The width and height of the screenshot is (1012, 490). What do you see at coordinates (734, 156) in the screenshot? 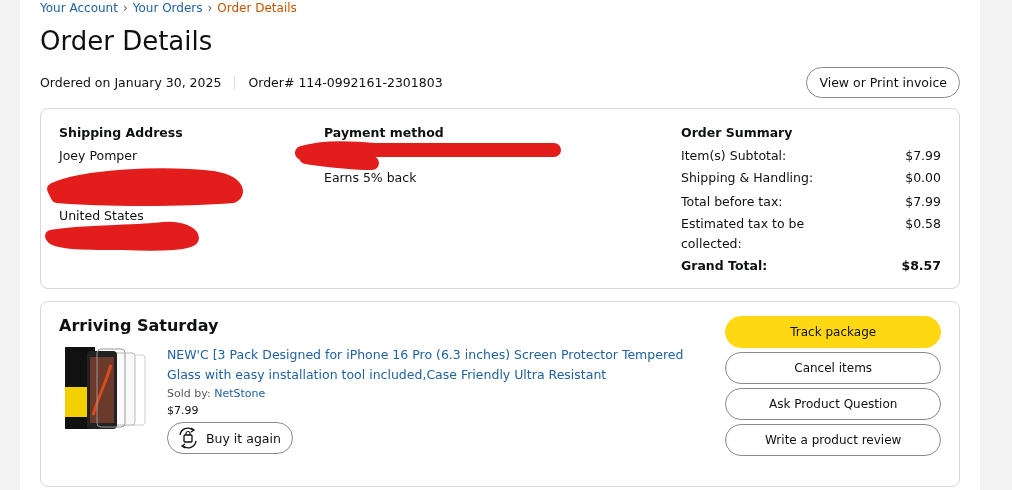
I see `summary-label: Item(s) Subtotal:` at bounding box center [734, 156].